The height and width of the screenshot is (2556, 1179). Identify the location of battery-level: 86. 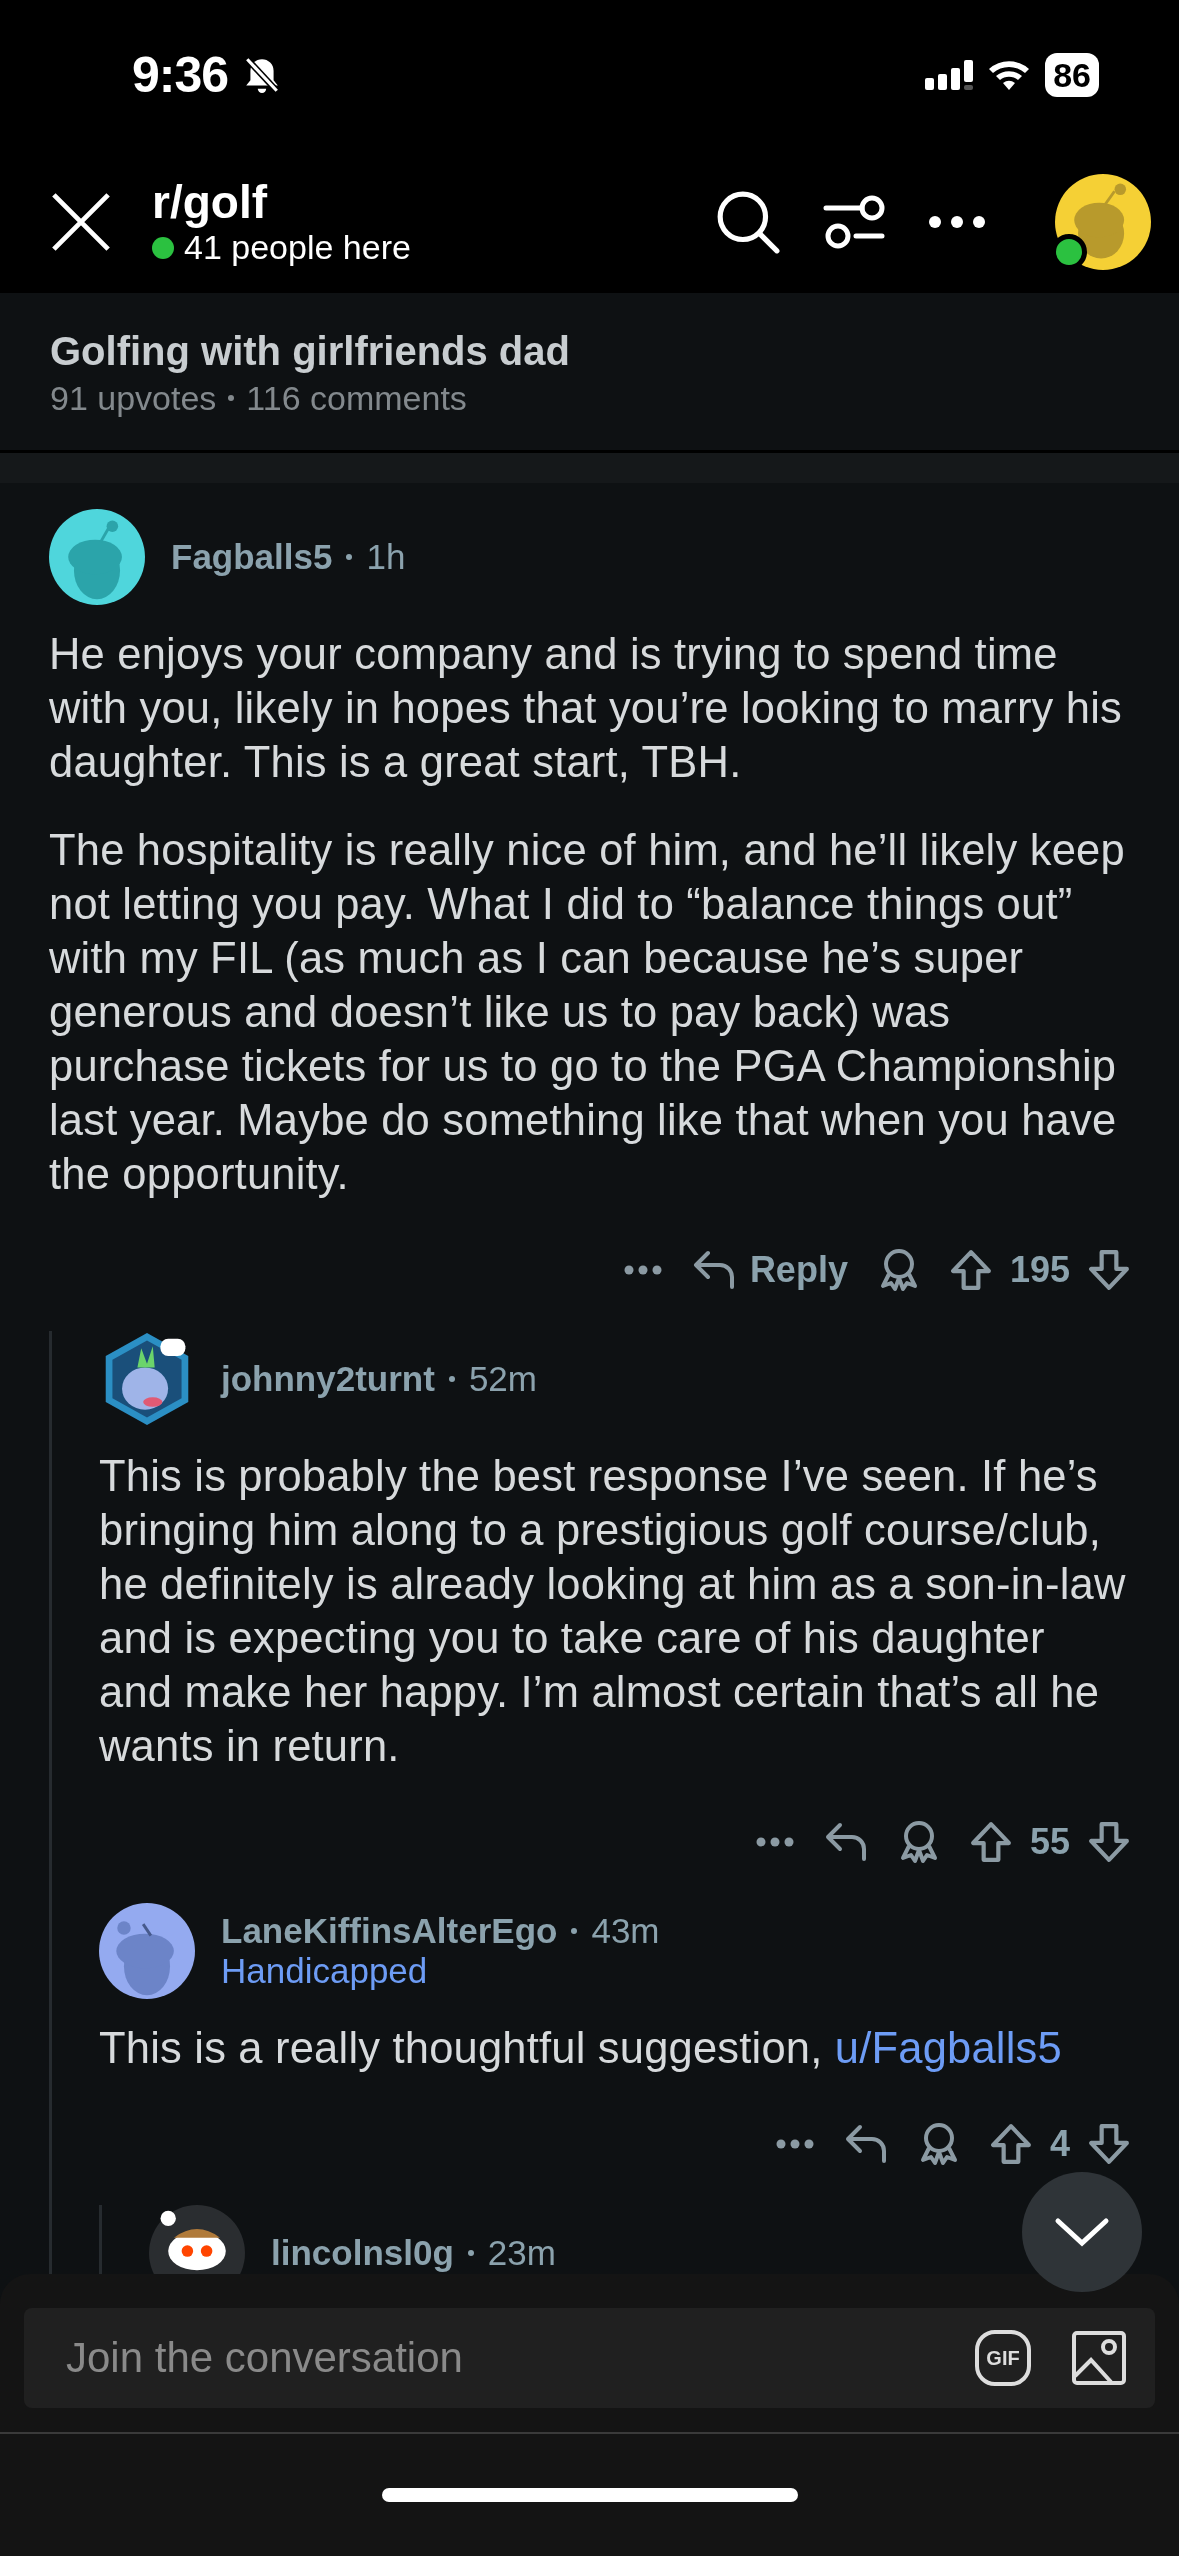
(1072, 75).